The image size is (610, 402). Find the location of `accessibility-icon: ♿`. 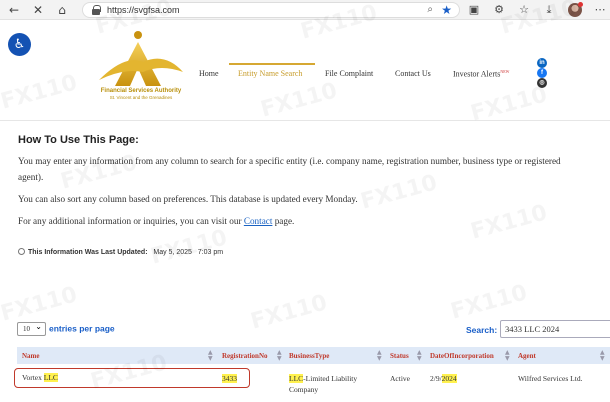

accessibility-icon: ♿ is located at coordinates (19, 44).